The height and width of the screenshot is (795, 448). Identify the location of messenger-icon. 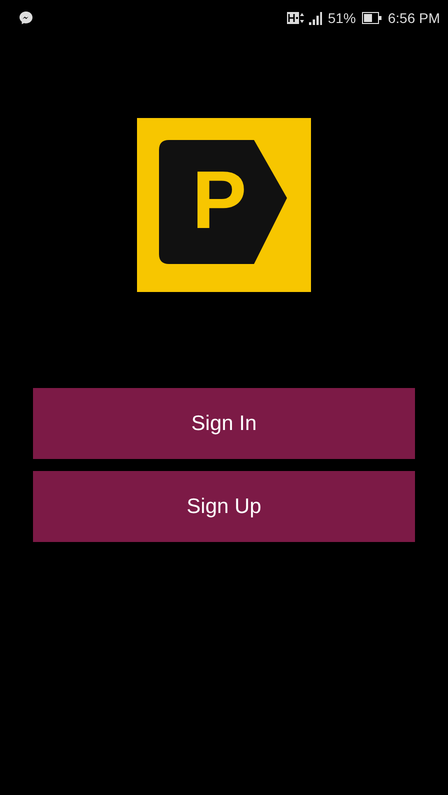
(26, 18).